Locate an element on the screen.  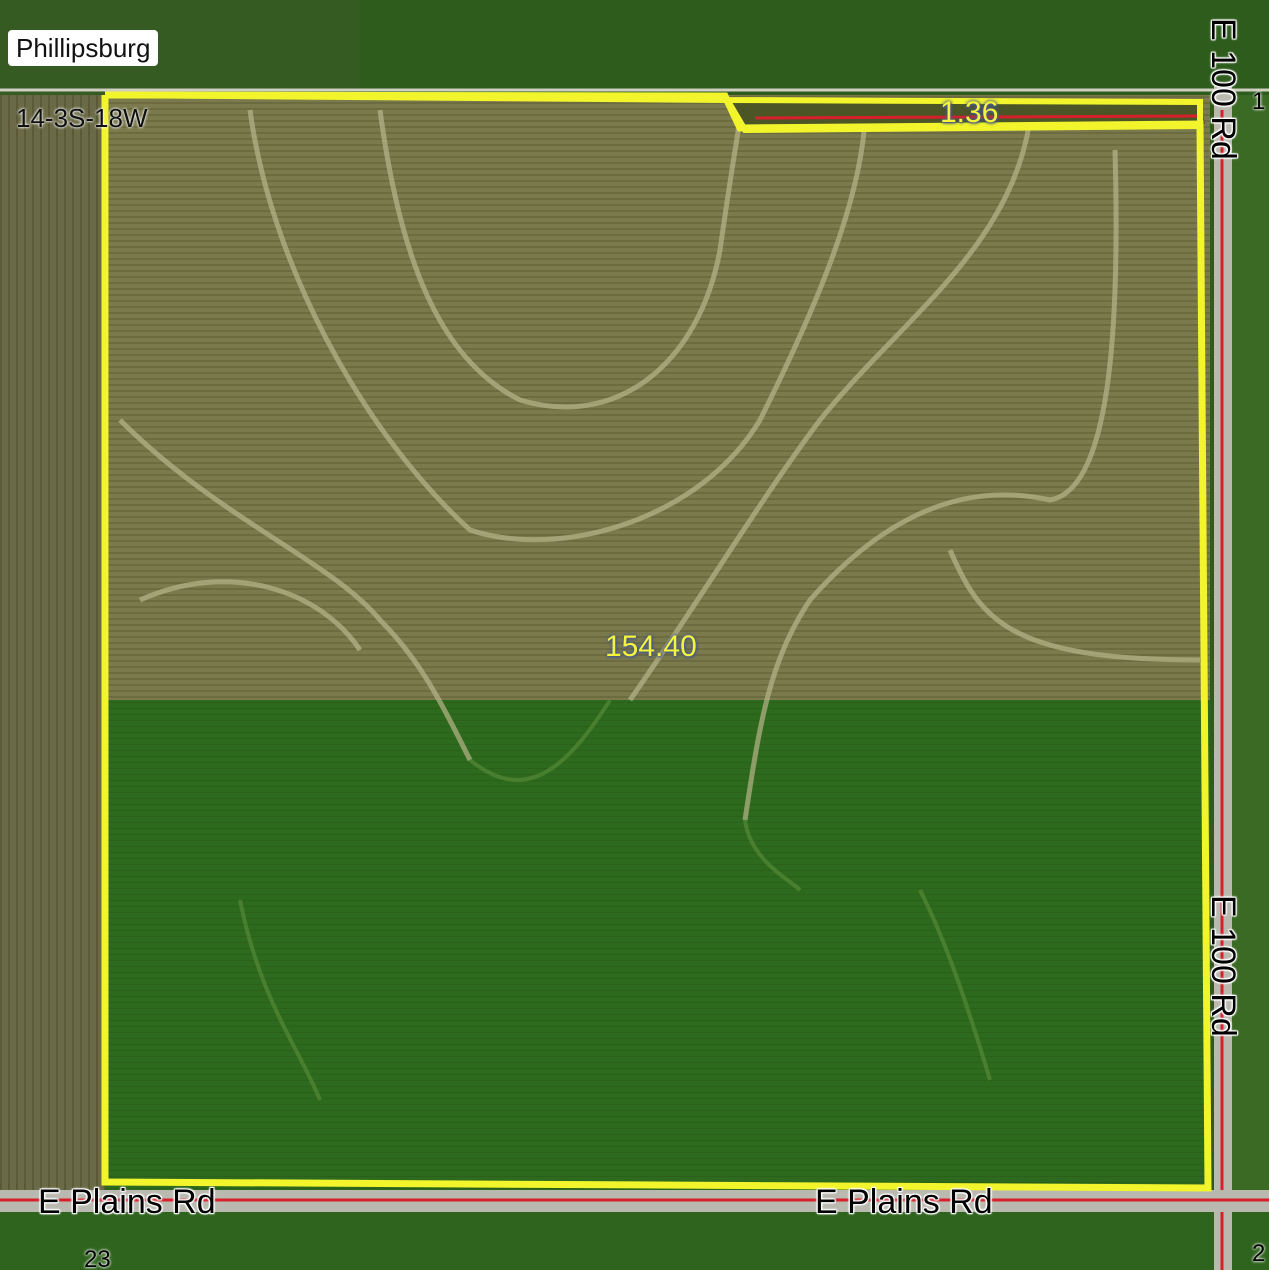
tract-acres-sliver: 1.36 is located at coordinates (969, 112).